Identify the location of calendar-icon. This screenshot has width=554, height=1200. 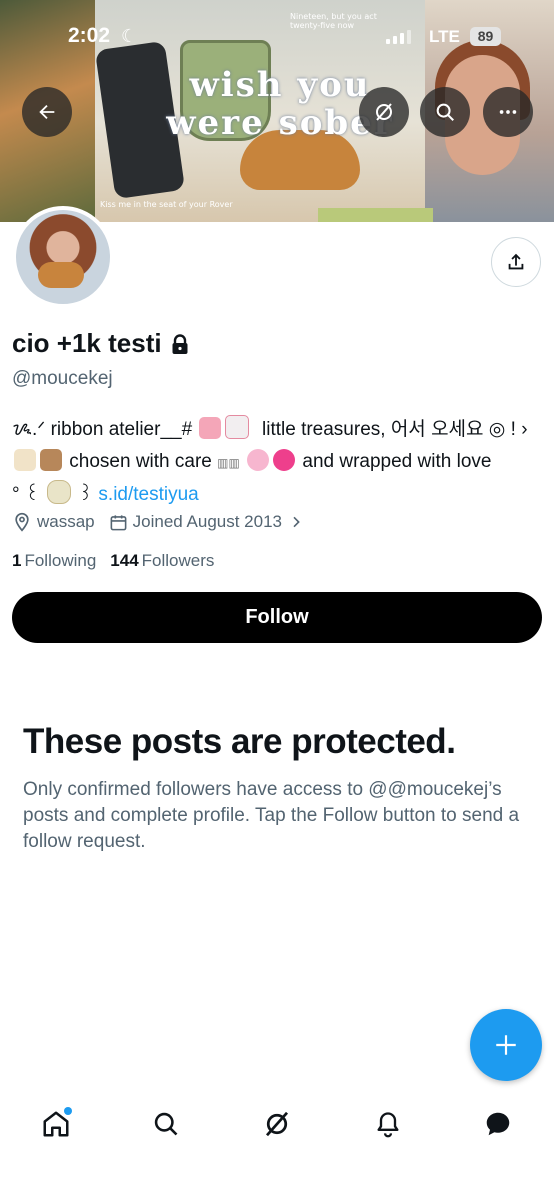
(118, 522).